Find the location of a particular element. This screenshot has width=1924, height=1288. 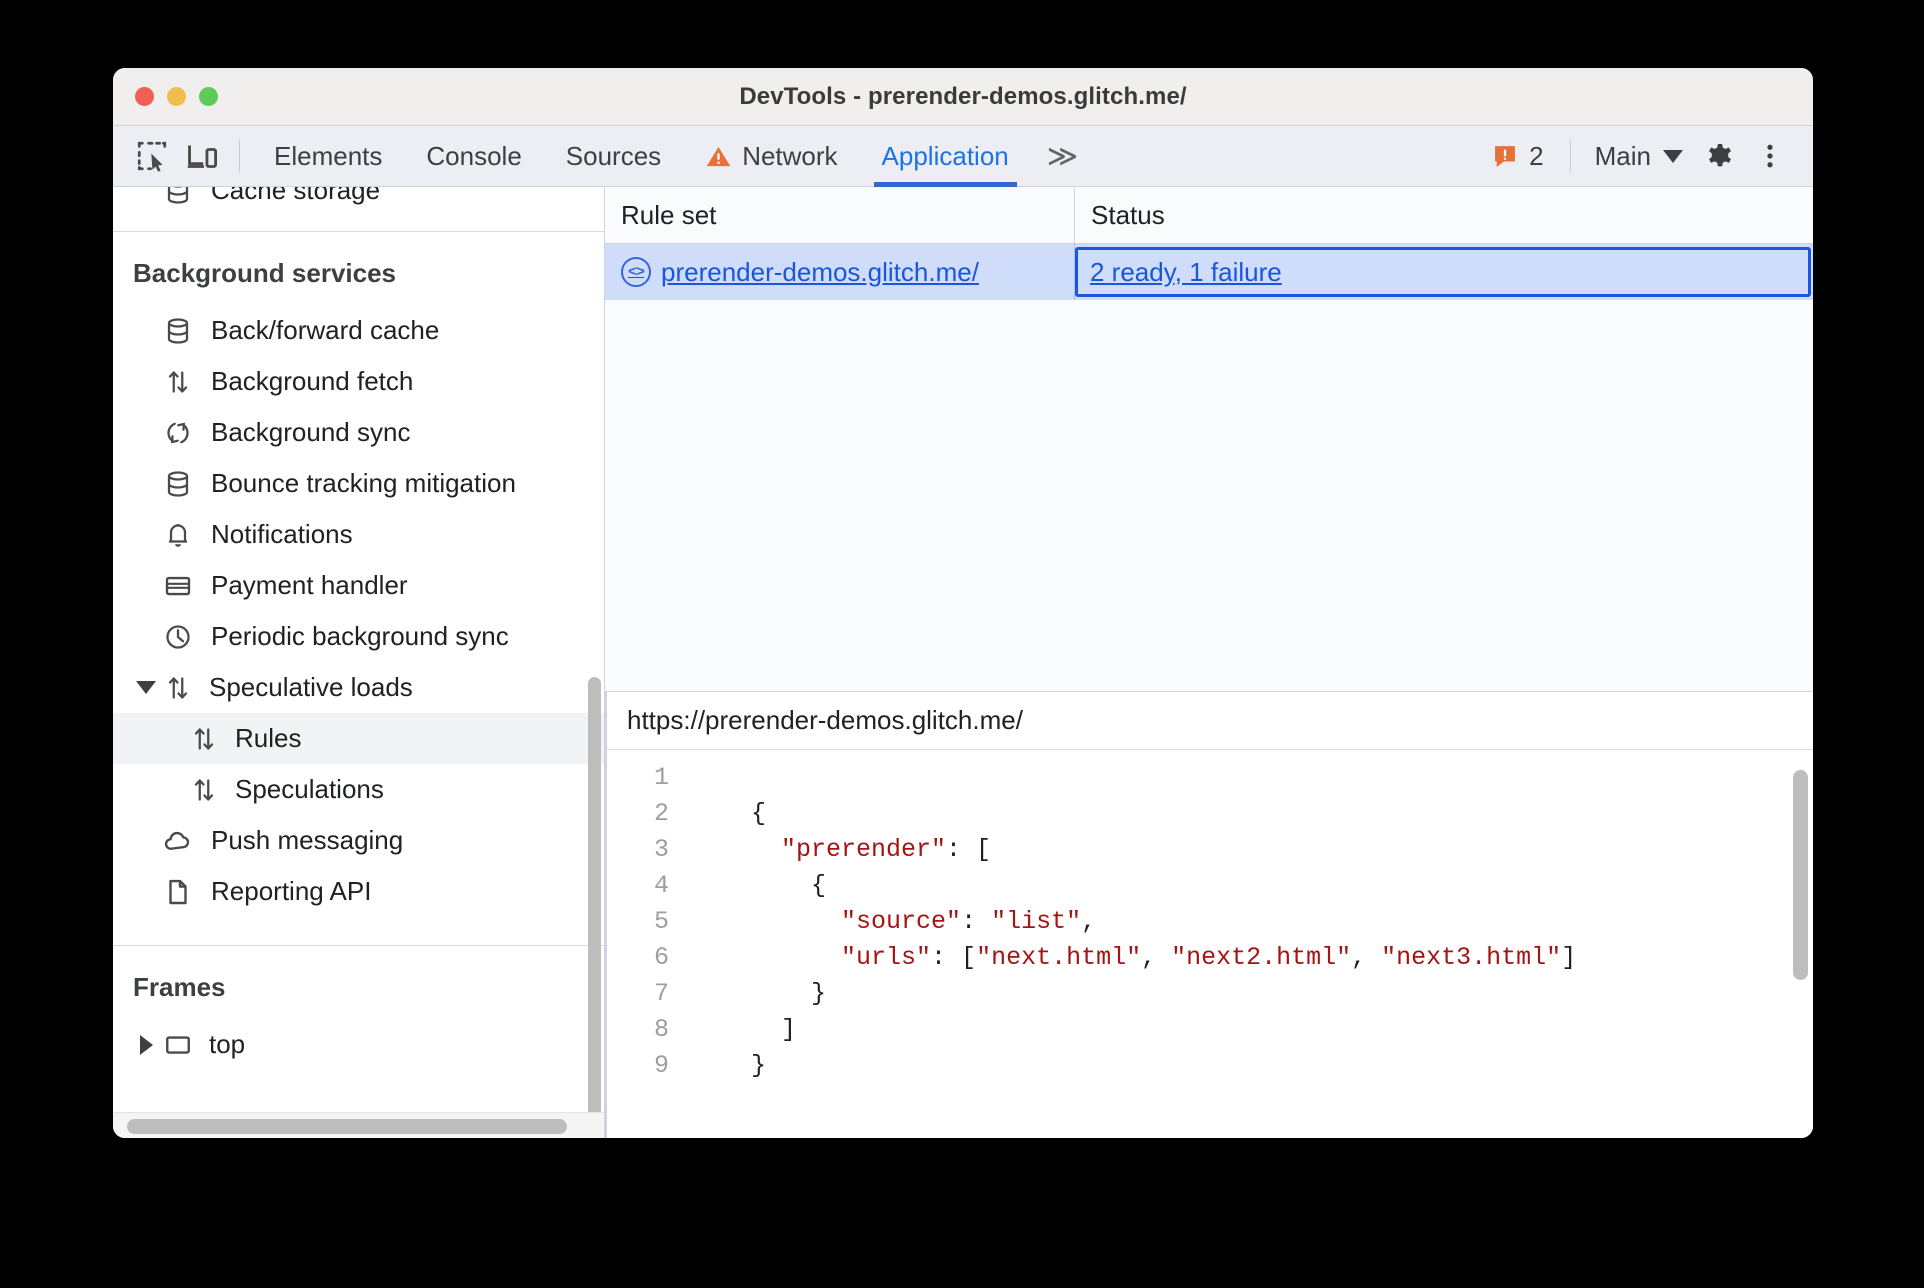

rule-set-link: <> prerender-demos.glitch.me/ is located at coordinates (800, 272).